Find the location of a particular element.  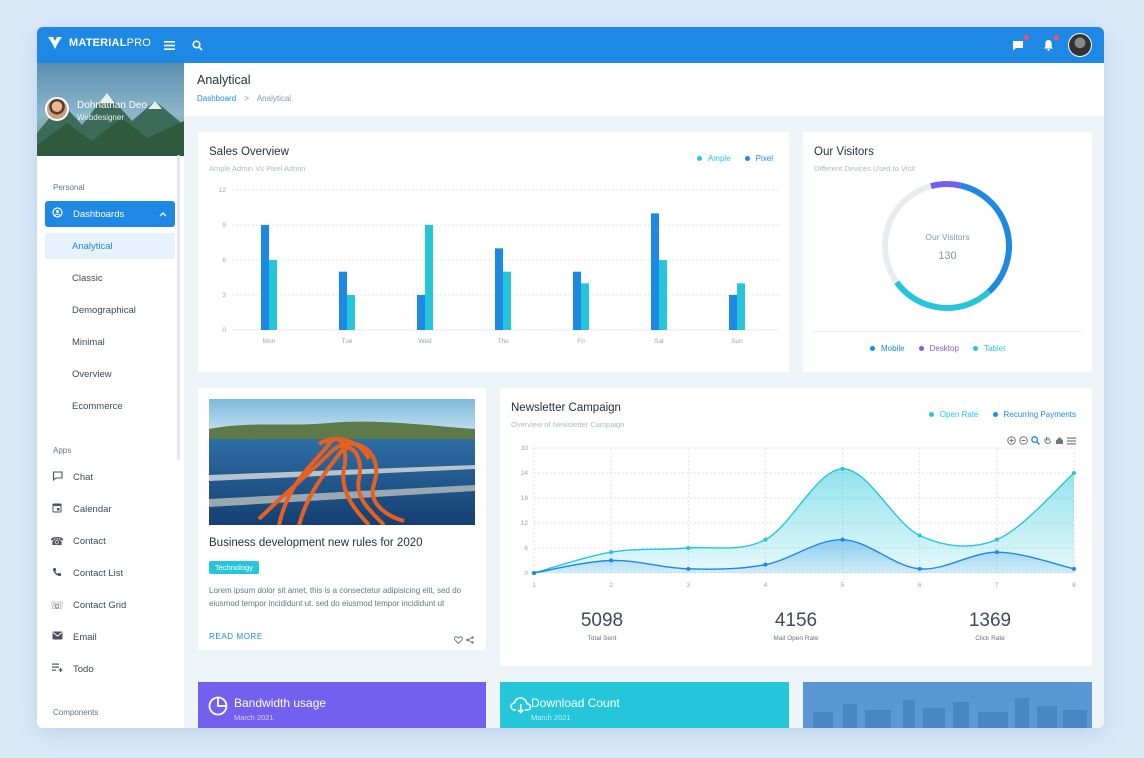

page-header: Analytical Dashboard > Analytical is located at coordinates (644, 89).